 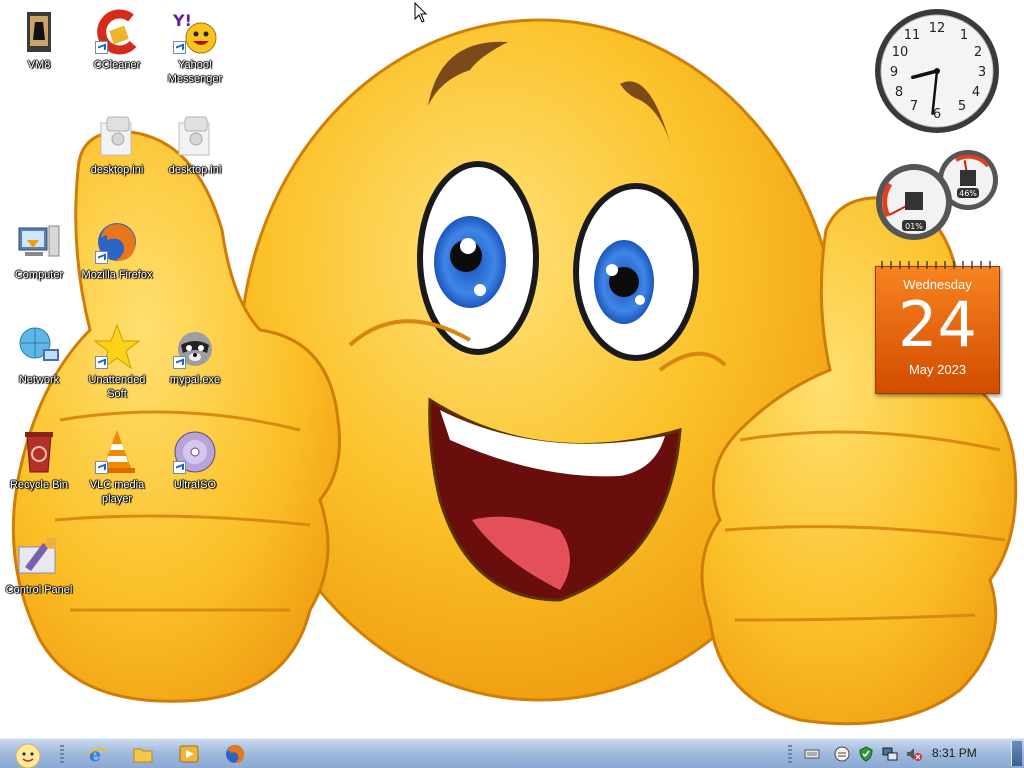 I want to click on desktop-icon-label: Recycle Bin, so click(x=39, y=485).